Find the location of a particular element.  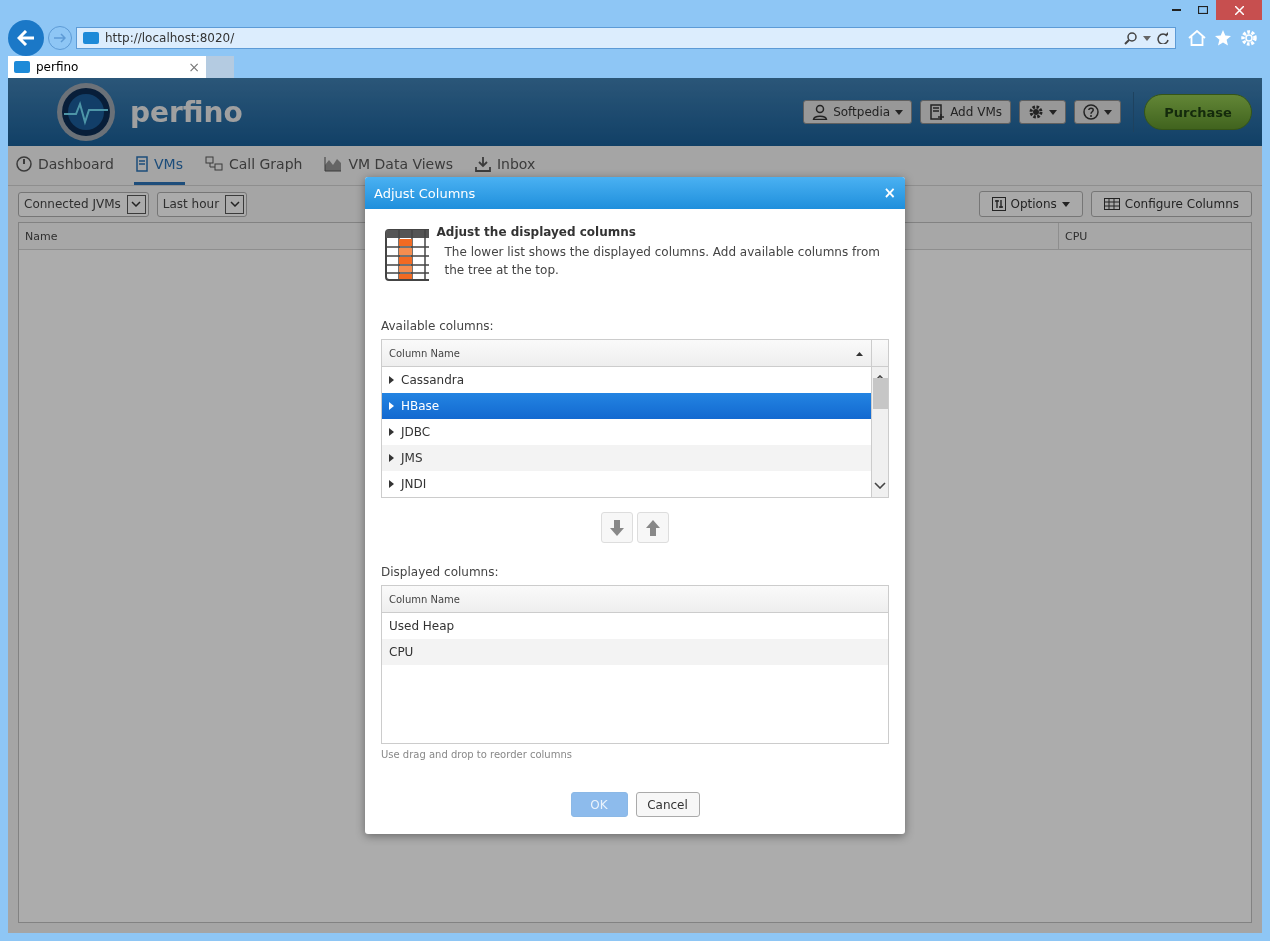

back-arrow-icon is located at coordinates (26, 38).